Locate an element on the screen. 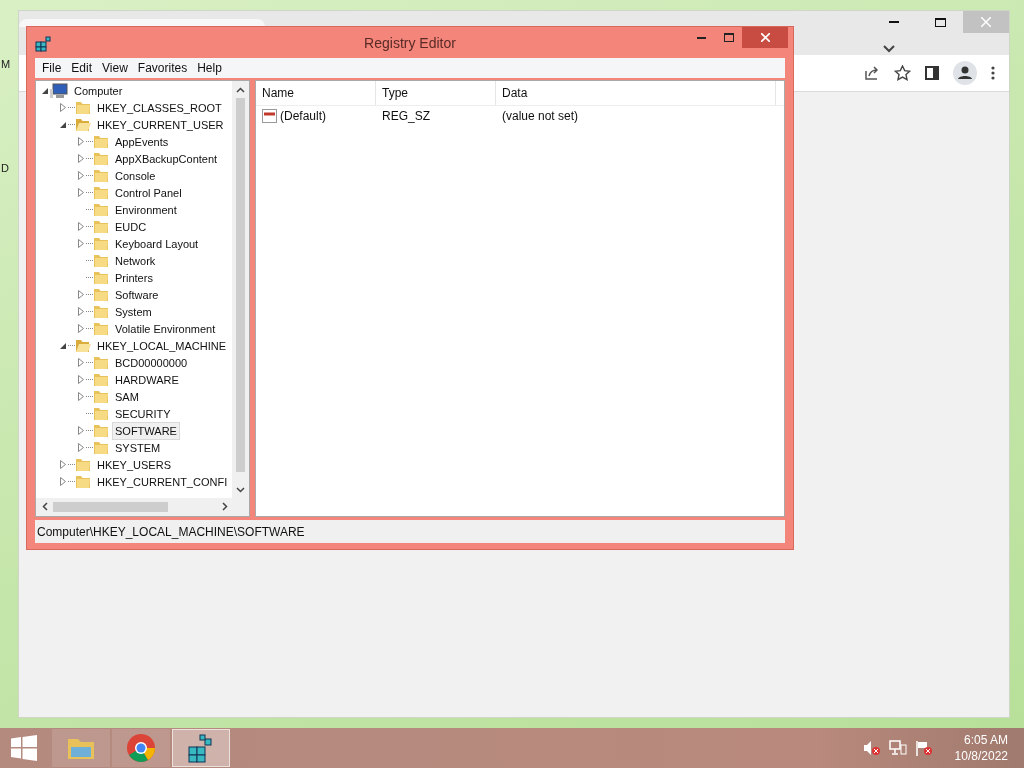 This screenshot has width=1024, height=768. close-button is located at coordinates (765, 37).